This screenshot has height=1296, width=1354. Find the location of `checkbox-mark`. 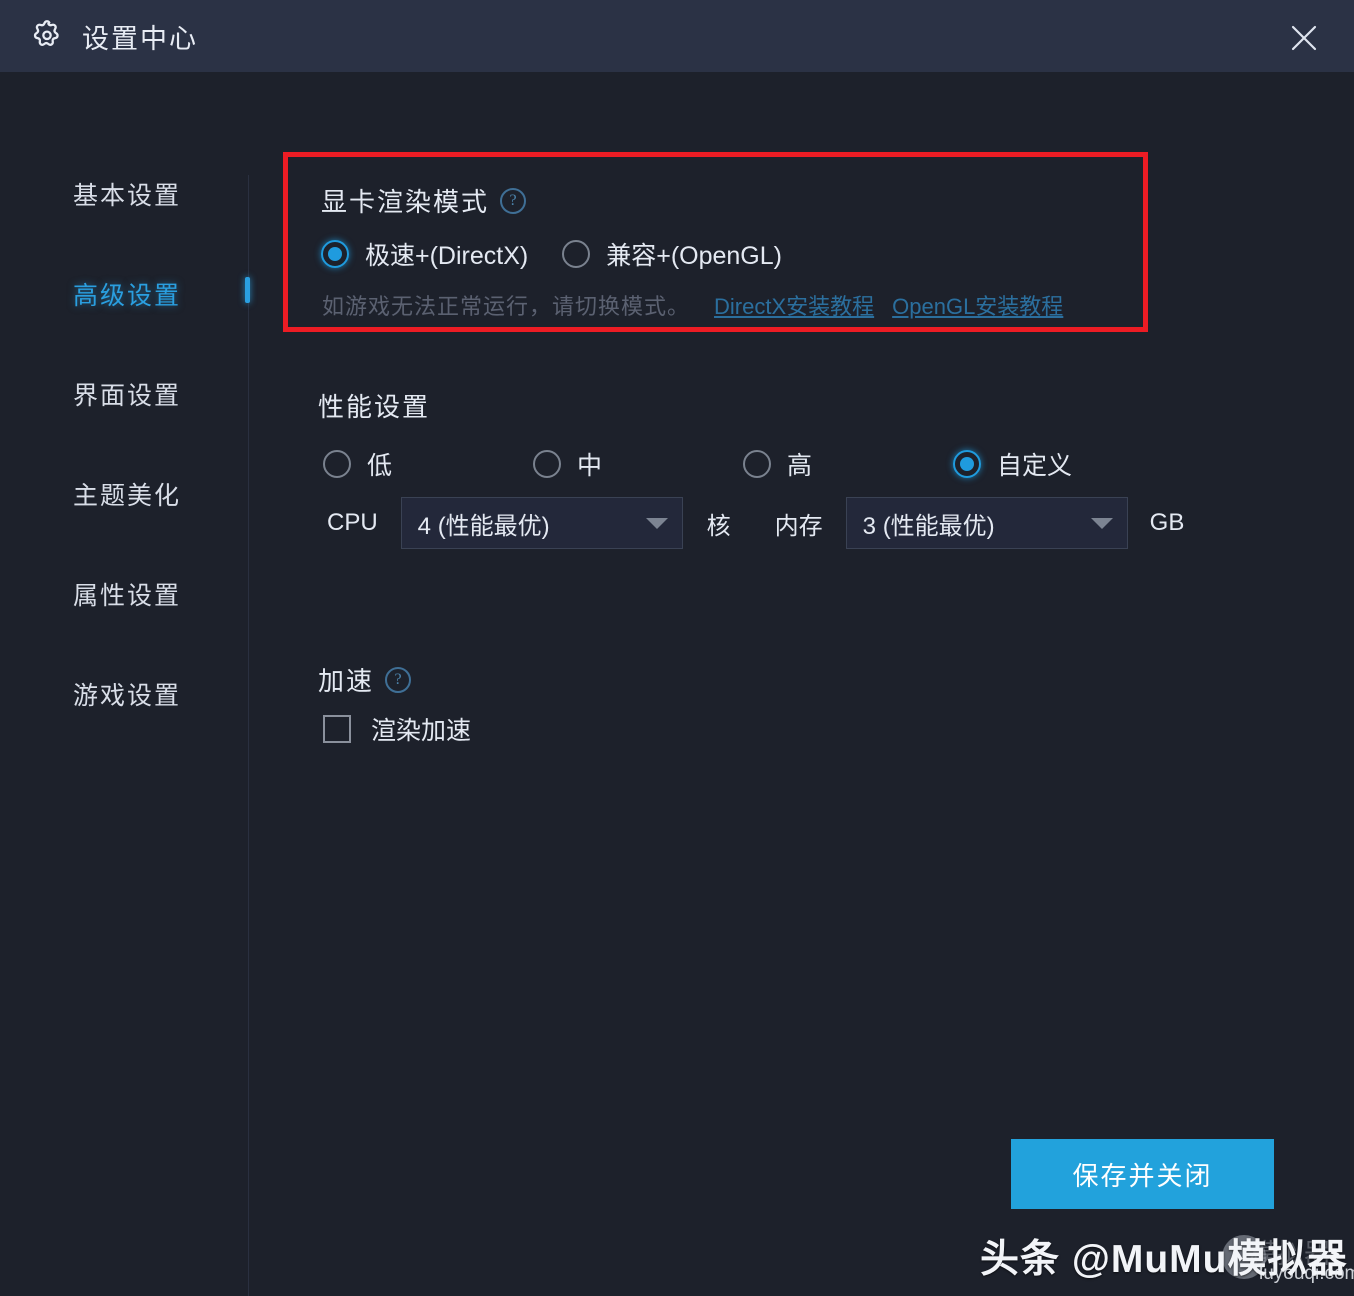

checkbox-mark is located at coordinates (337, 729).